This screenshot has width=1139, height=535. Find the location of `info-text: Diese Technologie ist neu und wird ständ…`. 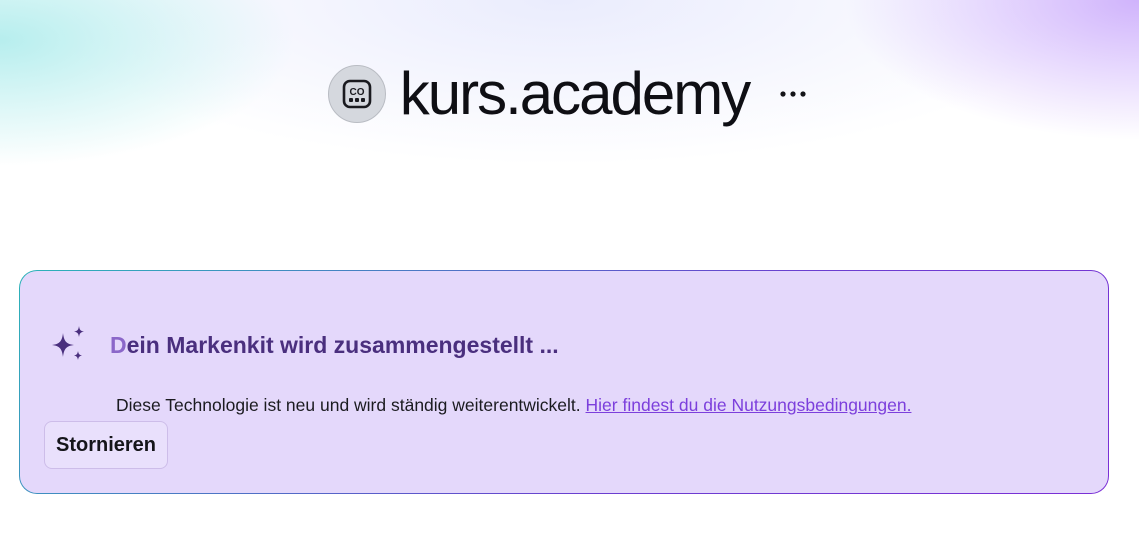

info-text: Diese Technologie ist neu und wird ständ… is located at coordinates (351, 405).